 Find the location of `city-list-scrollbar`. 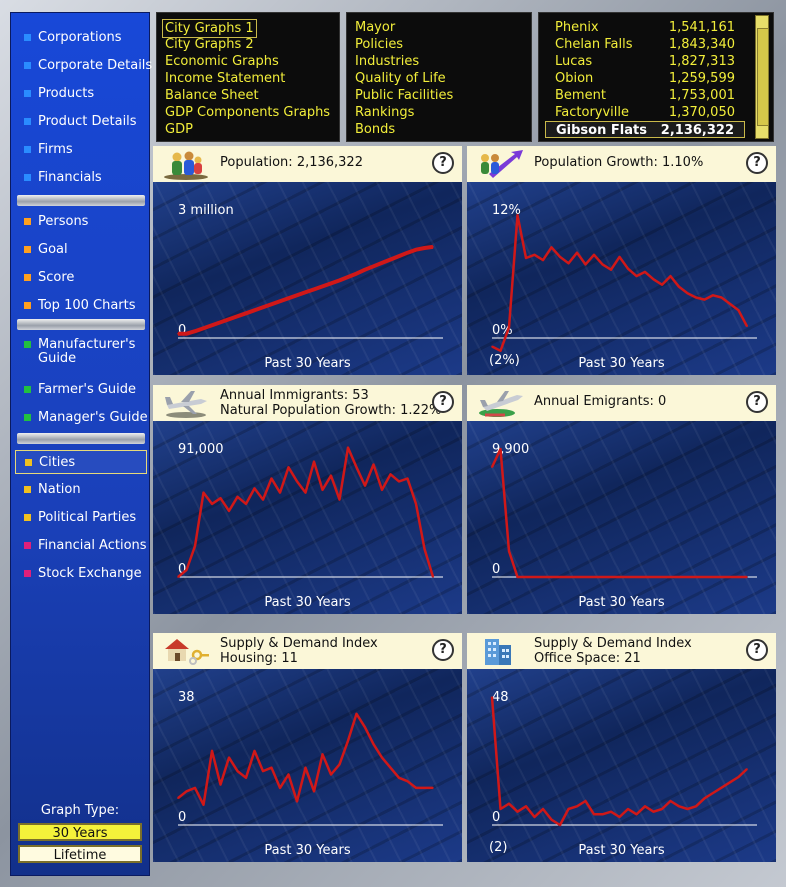

city-list-scrollbar is located at coordinates (762, 77).